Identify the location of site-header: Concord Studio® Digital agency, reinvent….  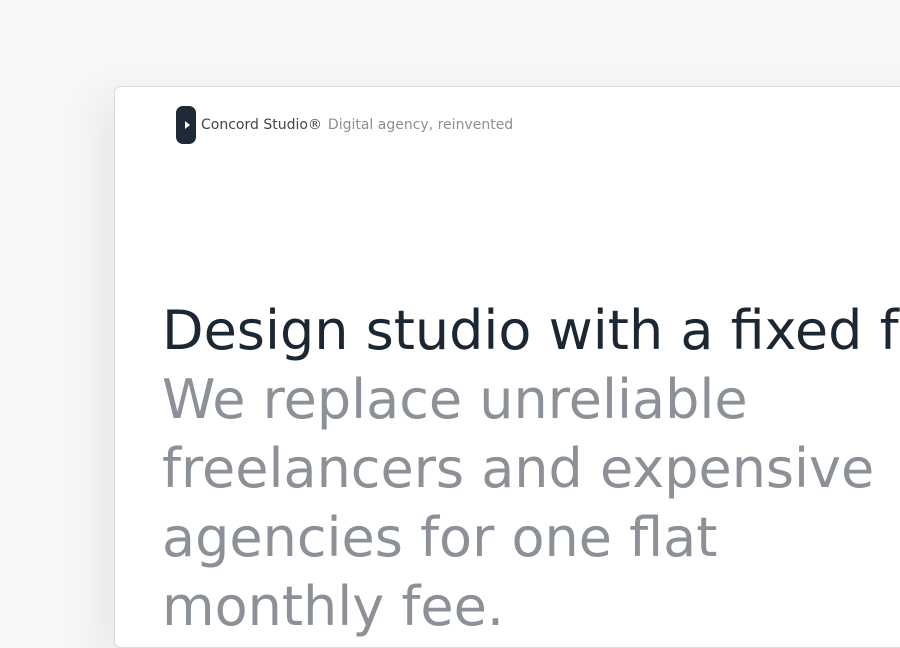
(344, 125).